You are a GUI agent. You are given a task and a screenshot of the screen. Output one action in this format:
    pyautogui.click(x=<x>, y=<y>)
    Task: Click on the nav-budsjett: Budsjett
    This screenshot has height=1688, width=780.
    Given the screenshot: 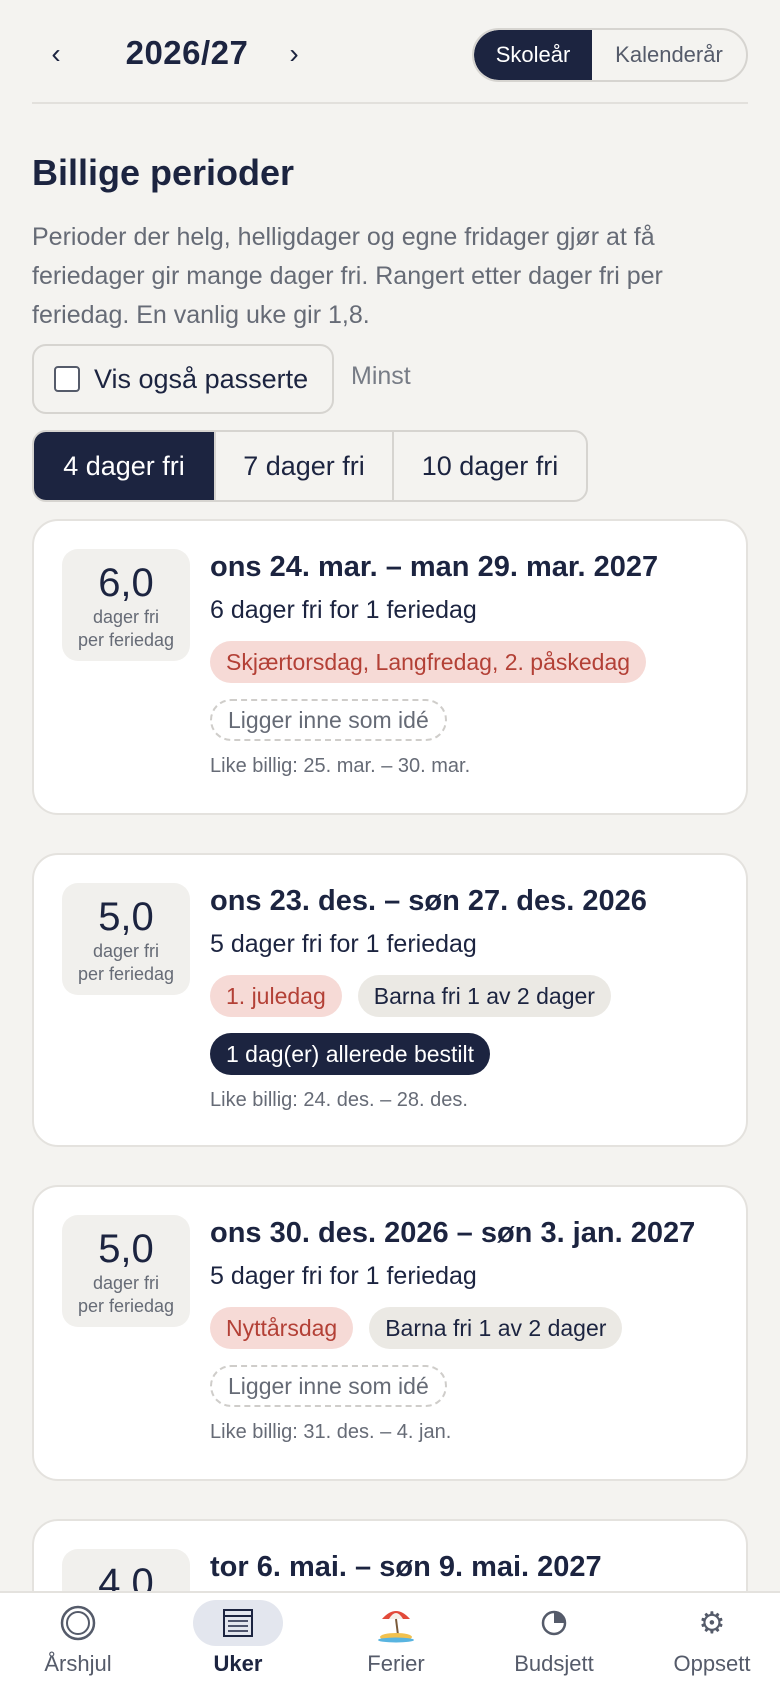 What is the action you would take?
    pyautogui.click(x=554, y=1640)
    